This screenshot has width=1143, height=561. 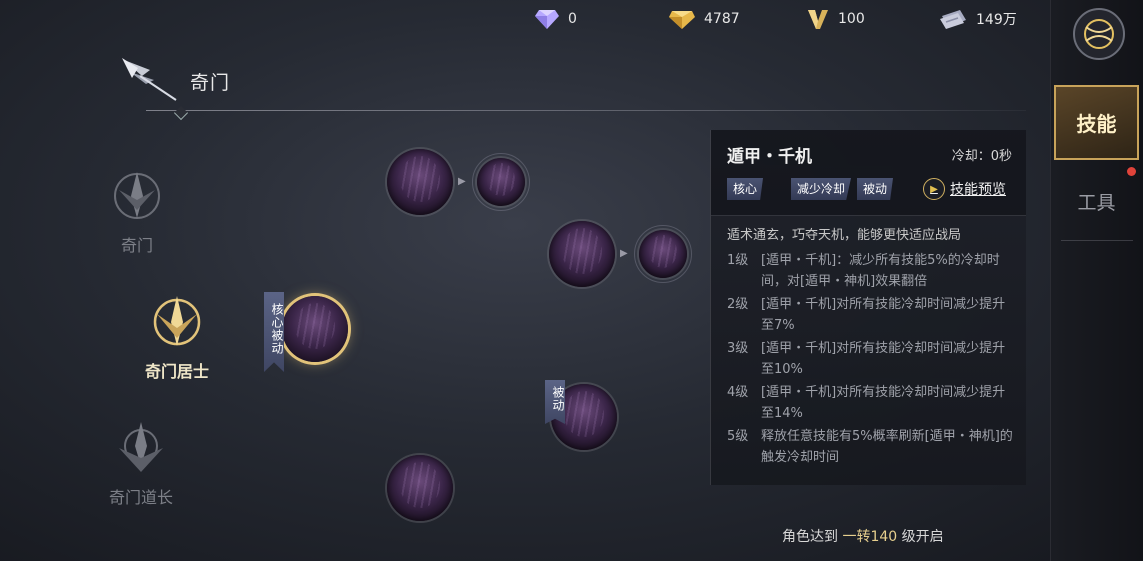 What do you see at coordinates (315, 329) in the screenshot?
I see `skill-node-selected` at bounding box center [315, 329].